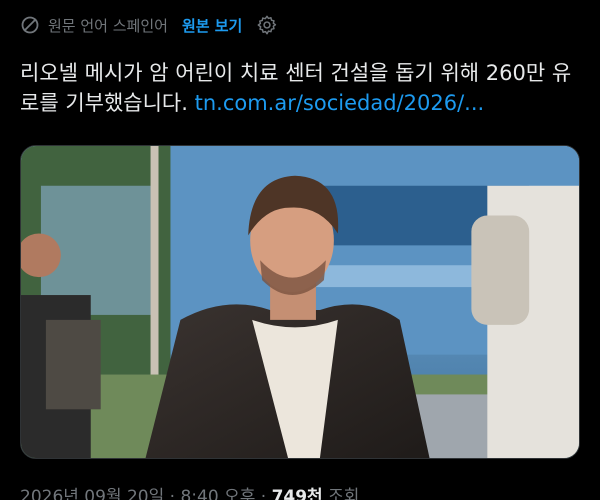 Image resolution: width=600 pixels, height=500 pixels. I want to click on translation-source-label: 원문 언어 스페인어, so click(108, 25).